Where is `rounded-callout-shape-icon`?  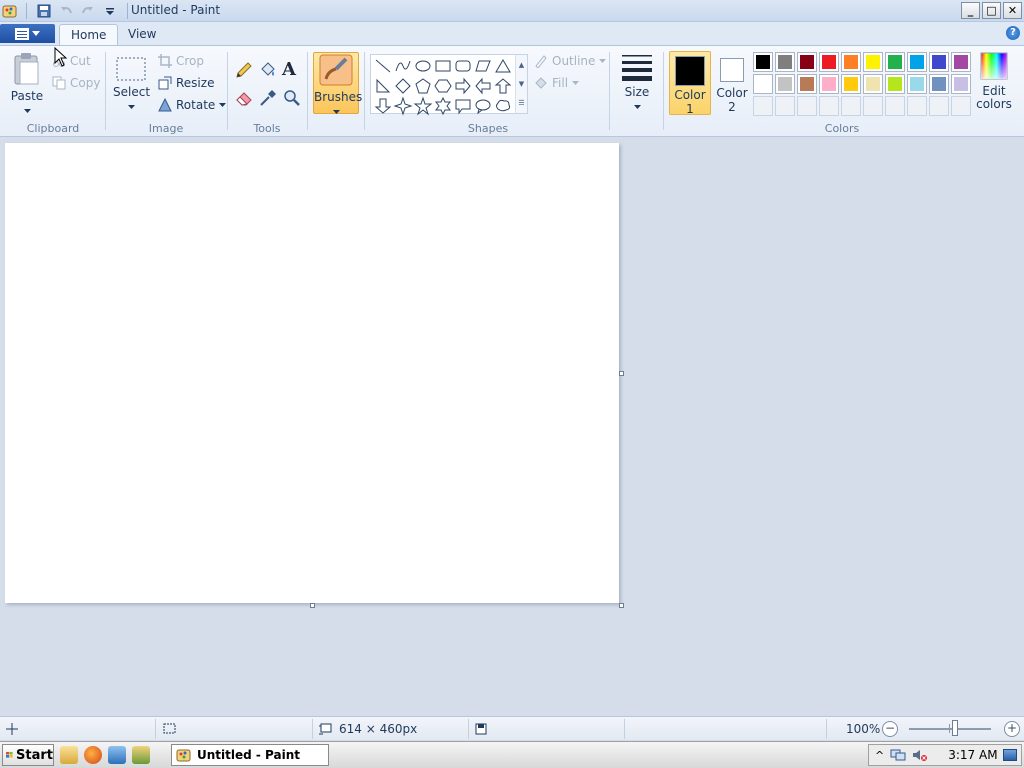
rounded-callout-shape-icon is located at coordinates (463, 106).